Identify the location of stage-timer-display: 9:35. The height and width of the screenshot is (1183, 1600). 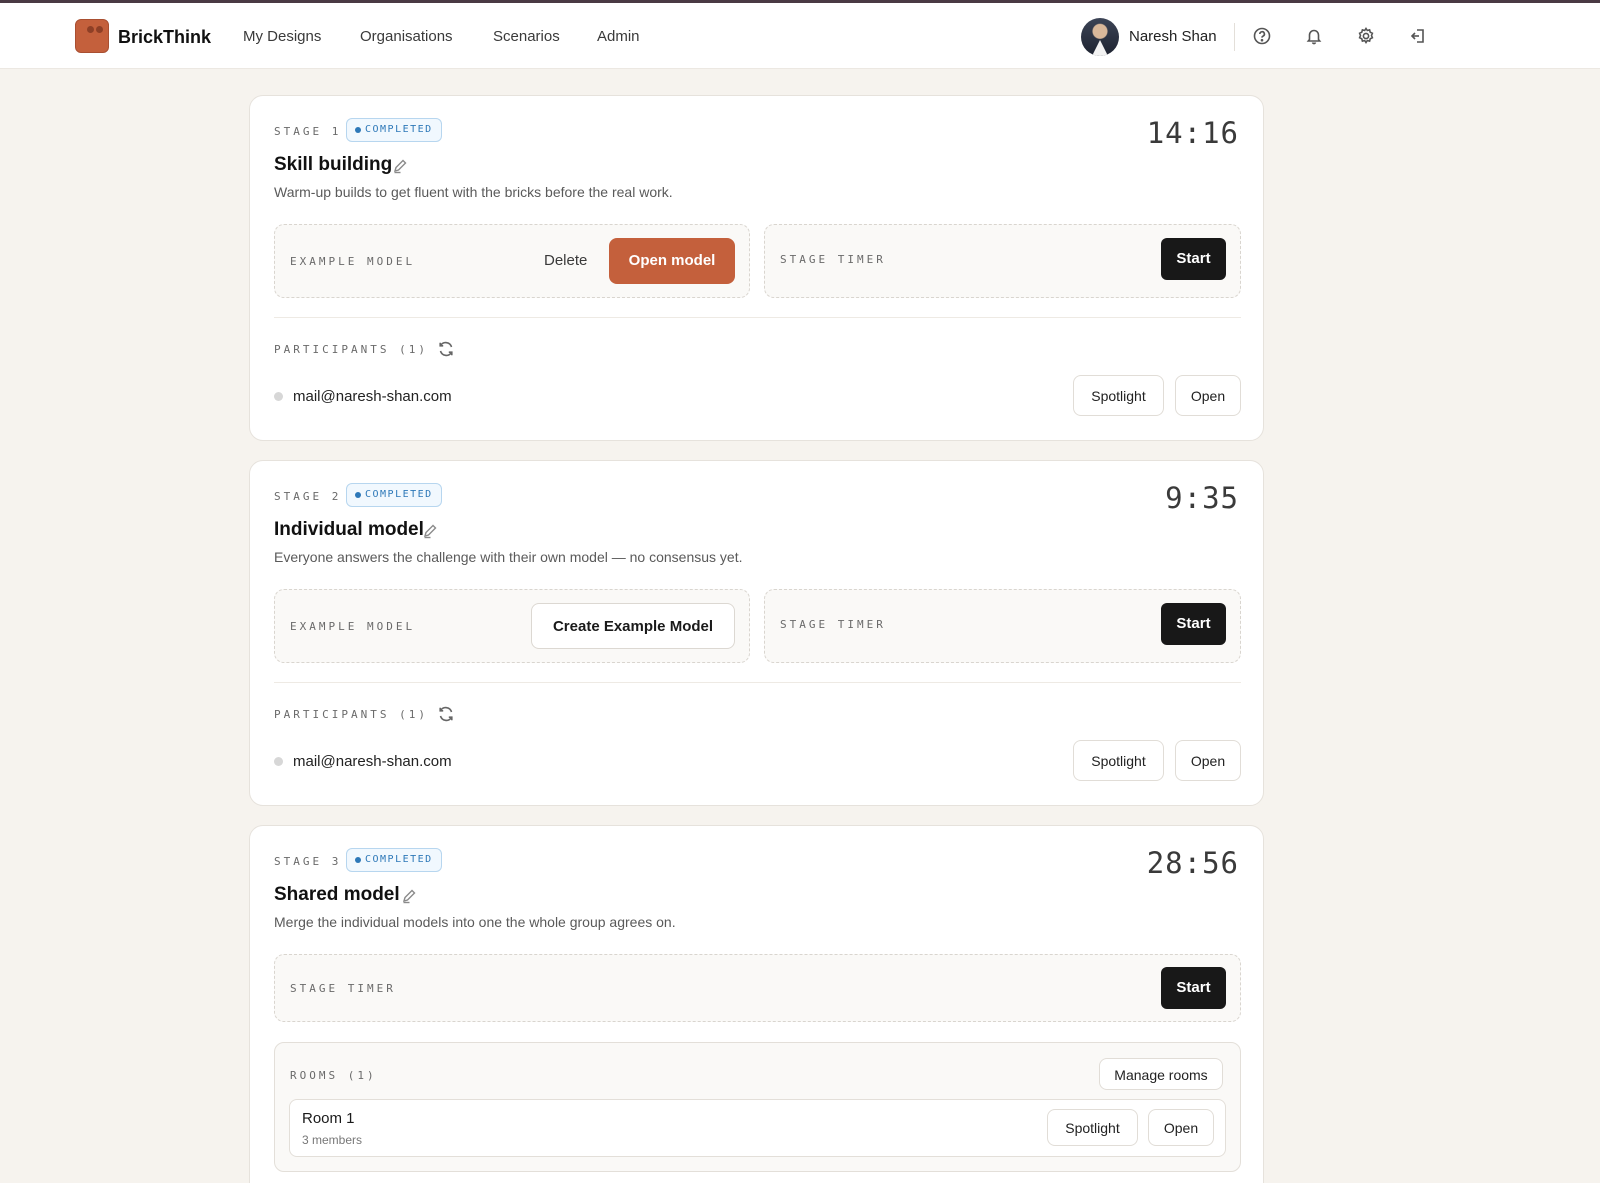
(1202, 498).